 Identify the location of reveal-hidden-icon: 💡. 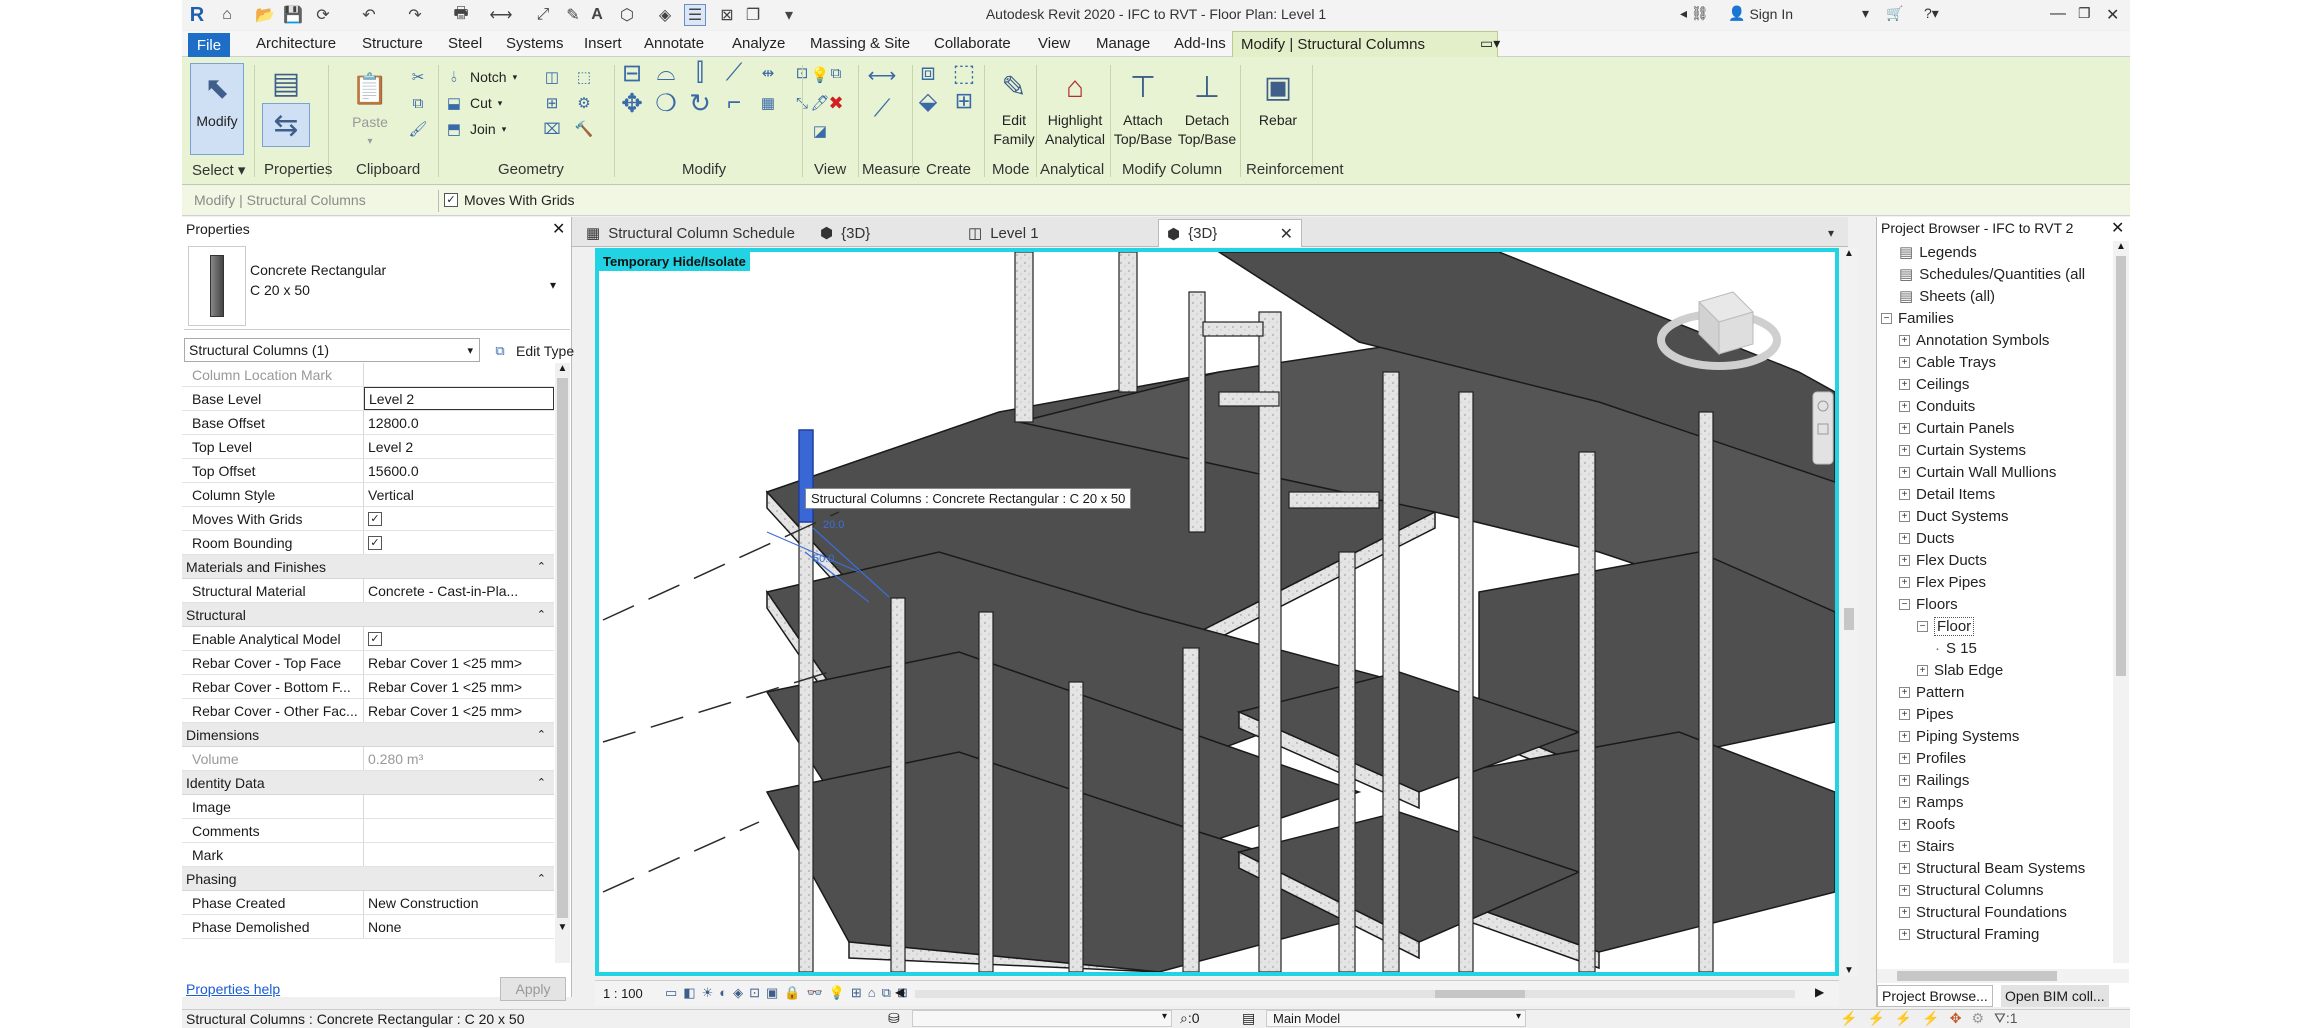
(837, 993).